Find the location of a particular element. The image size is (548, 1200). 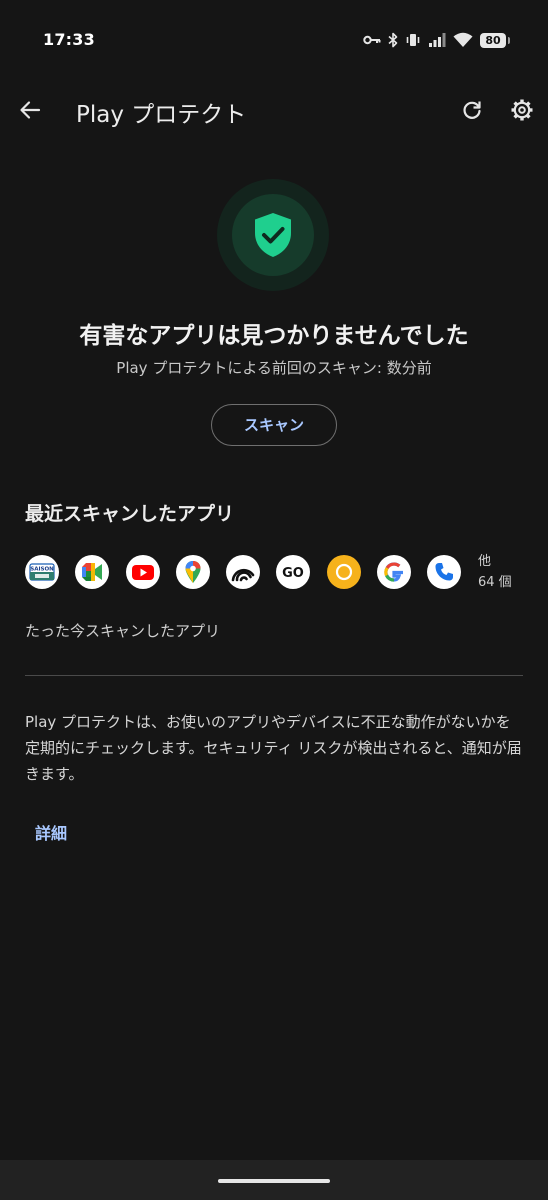

signal-icon is located at coordinates (437, 40).